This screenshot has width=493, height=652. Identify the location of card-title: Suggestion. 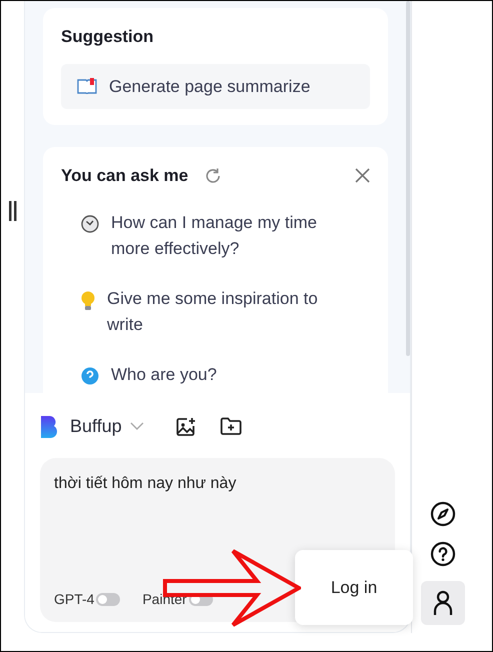
(108, 37).